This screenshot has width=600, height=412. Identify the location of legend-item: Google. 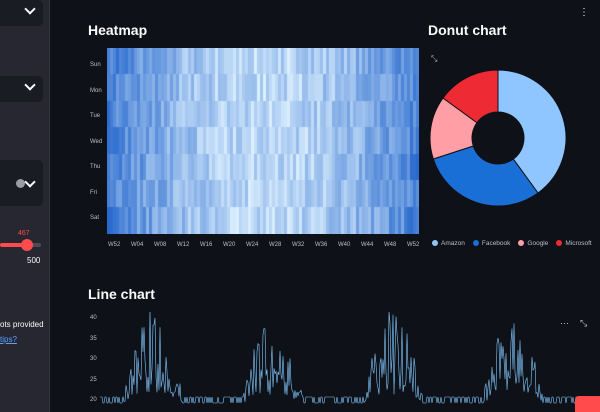
(533, 243).